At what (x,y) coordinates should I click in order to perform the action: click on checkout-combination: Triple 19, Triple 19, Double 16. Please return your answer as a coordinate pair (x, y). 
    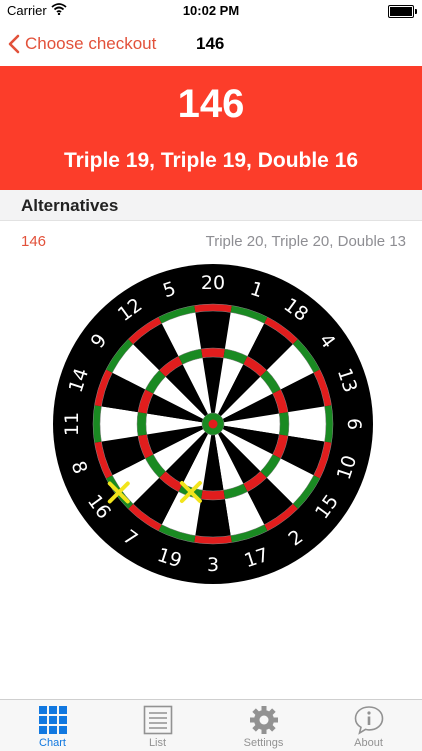
    Looking at the image, I should click on (211, 160).